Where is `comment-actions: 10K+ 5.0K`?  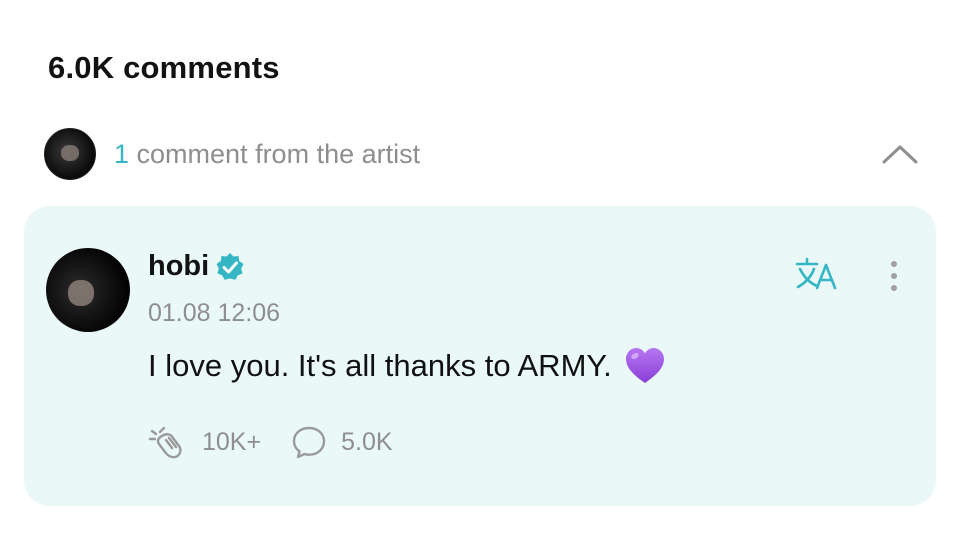
comment-actions: 10K+ 5.0K is located at coordinates (270, 442).